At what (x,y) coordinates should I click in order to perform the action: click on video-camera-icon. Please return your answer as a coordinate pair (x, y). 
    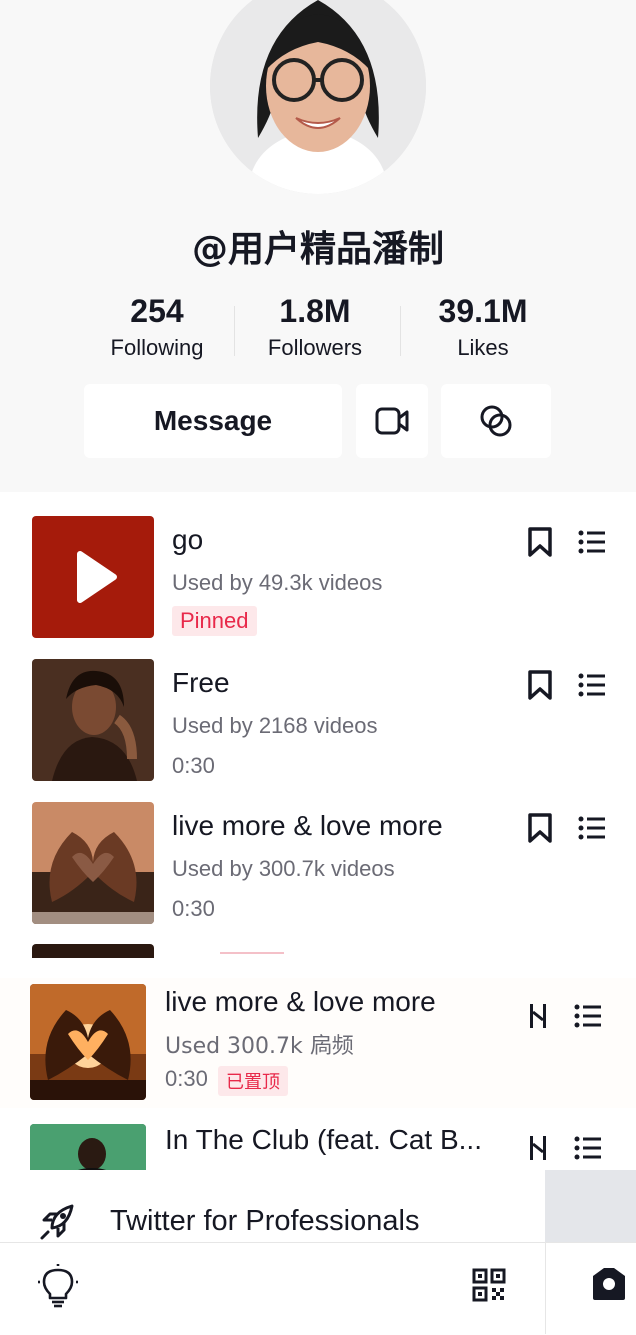
    Looking at the image, I should click on (392, 421).